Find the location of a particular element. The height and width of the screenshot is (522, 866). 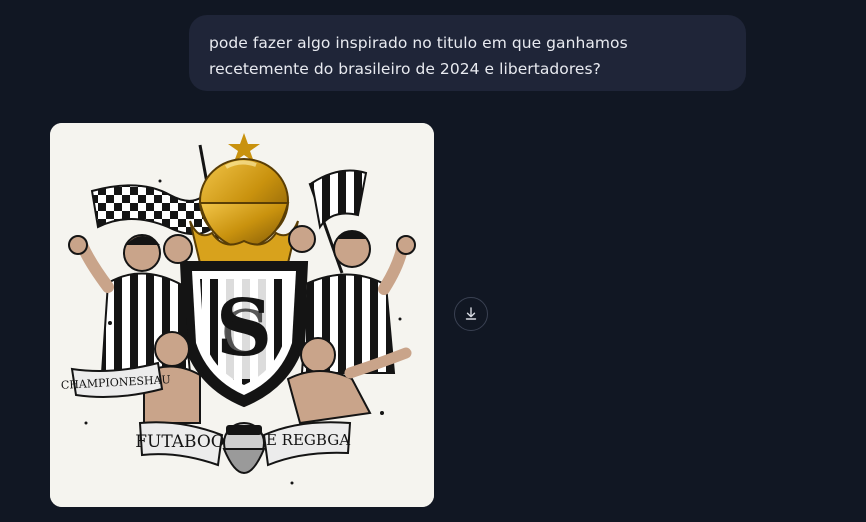

svg-text: E REGBGA is located at coordinates (308, 440).